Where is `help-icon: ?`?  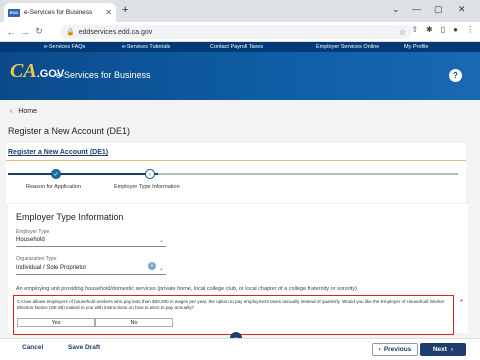
help-icon: ? is located at coordinates (455, 75).